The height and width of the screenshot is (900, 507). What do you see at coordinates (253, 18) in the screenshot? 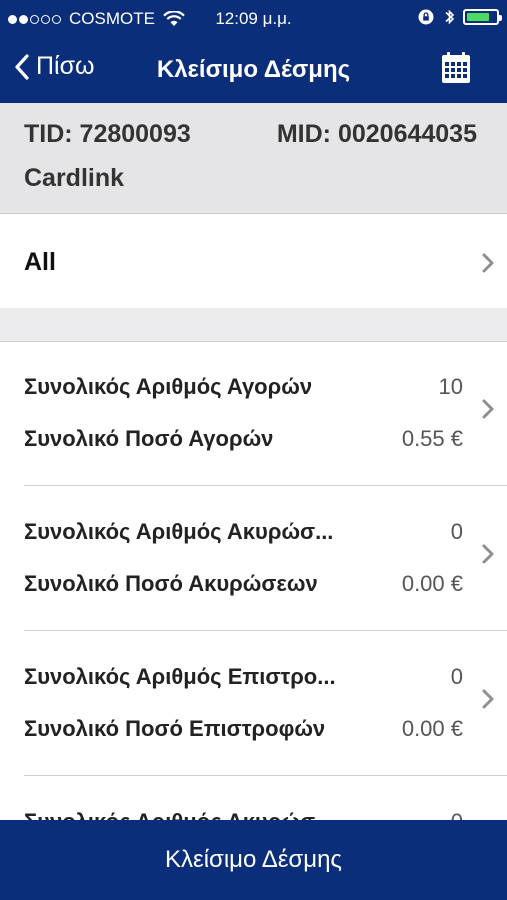
I see `status-bar: COSMOTE 12:09 μ.μ.` at bounding box center [253, 18].